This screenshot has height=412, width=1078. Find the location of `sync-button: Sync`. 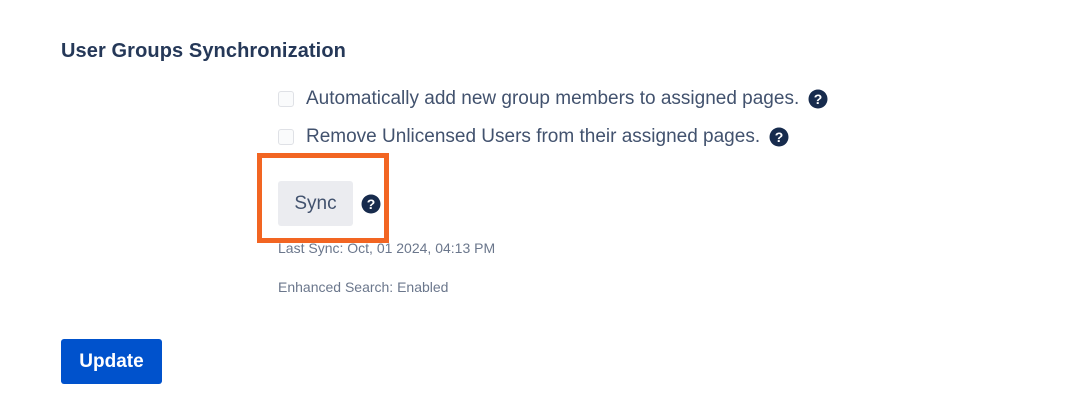

sync-button: Sync is located at coordinates (315, 203).